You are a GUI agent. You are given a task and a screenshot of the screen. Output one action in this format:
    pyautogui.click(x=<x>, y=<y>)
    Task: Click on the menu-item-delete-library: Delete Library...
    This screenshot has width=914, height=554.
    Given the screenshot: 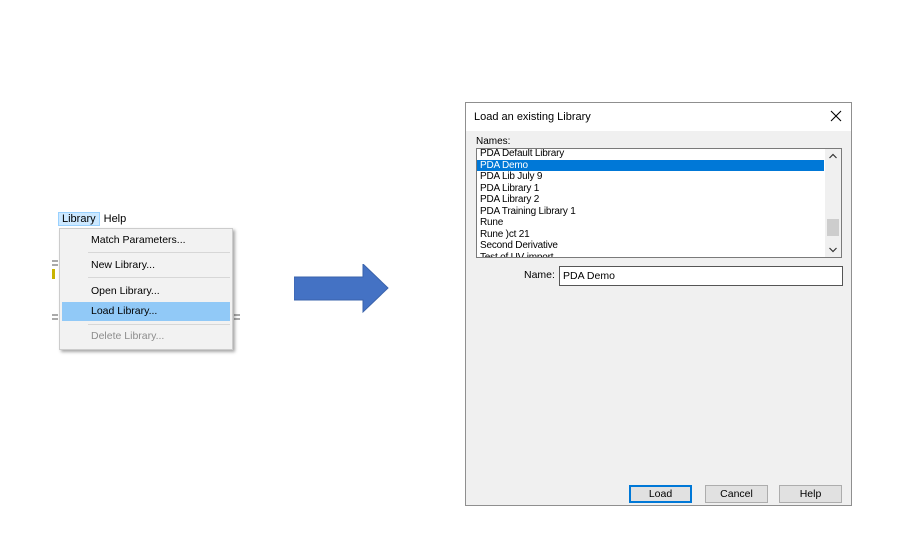 What is the action you would take?
    pyautogui.click(x=128, y=336)
    